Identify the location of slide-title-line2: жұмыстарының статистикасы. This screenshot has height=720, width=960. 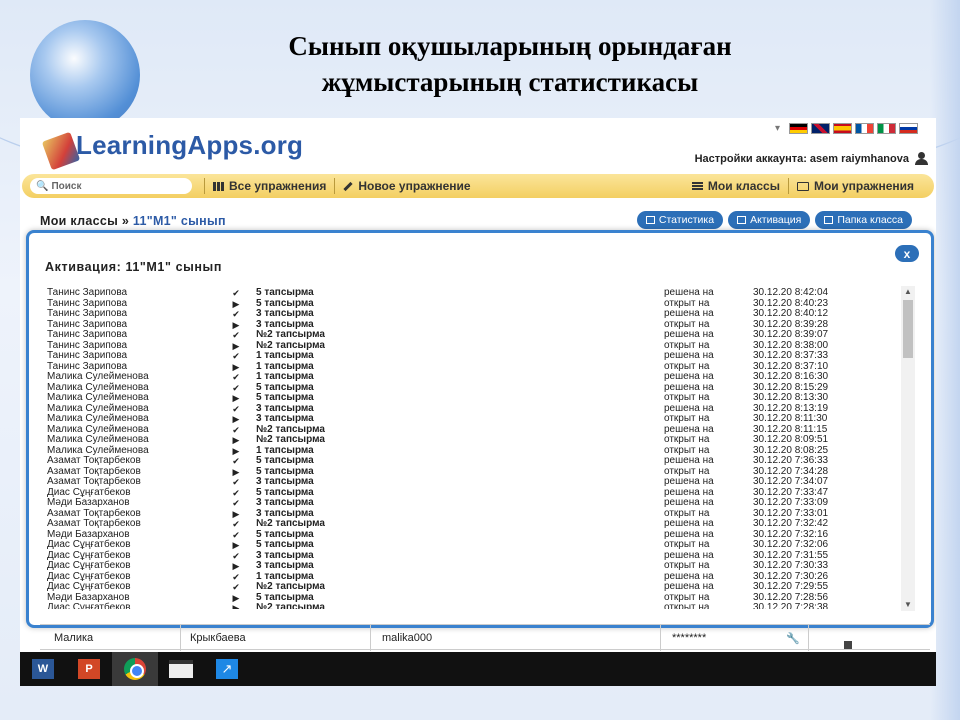
(510, 82).